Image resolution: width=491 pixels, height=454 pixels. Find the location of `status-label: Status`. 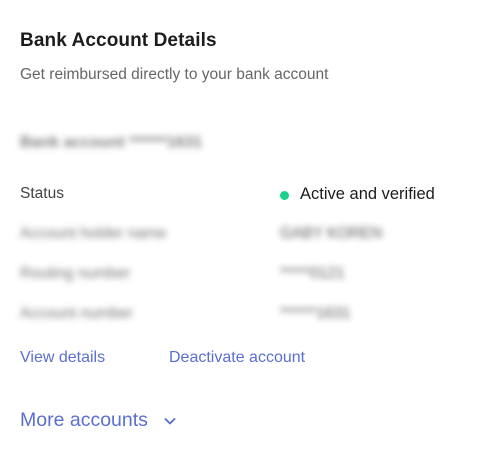

status-label: Status is located at coordinates (42, 193).